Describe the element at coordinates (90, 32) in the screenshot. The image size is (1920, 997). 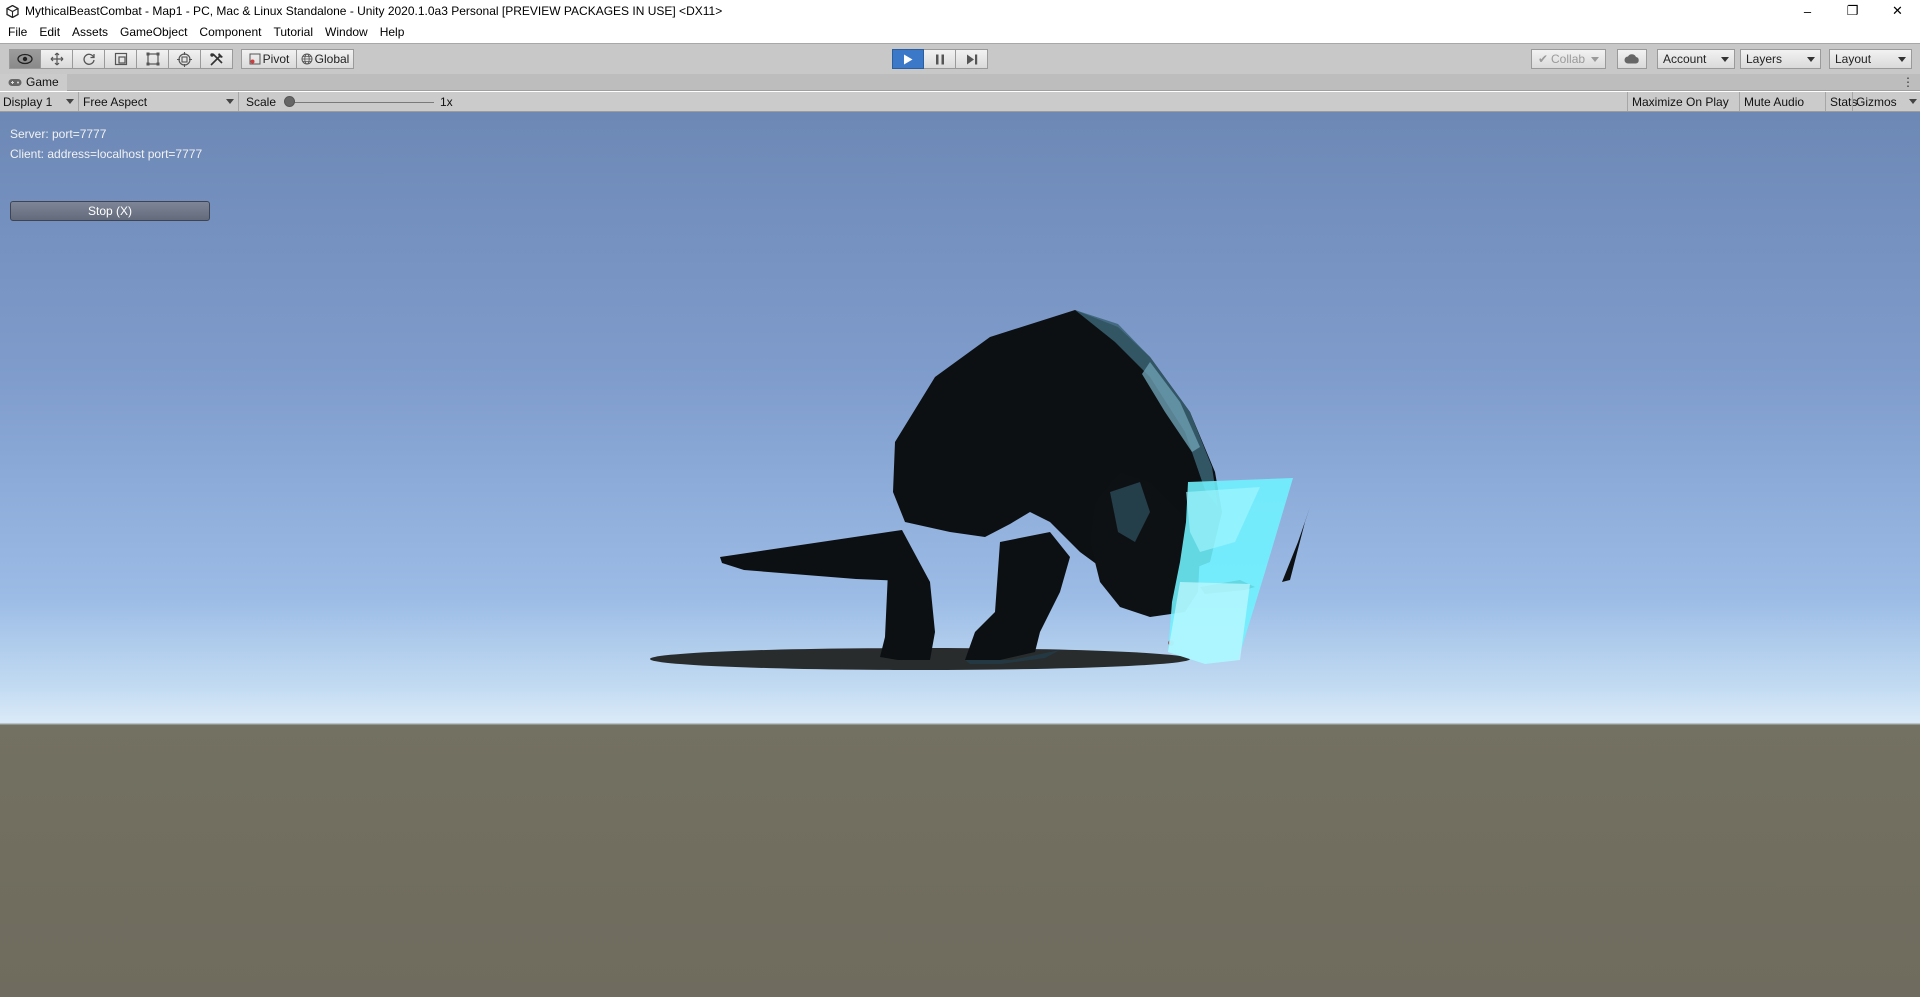
I see `menu-assets: Assets` at that location.